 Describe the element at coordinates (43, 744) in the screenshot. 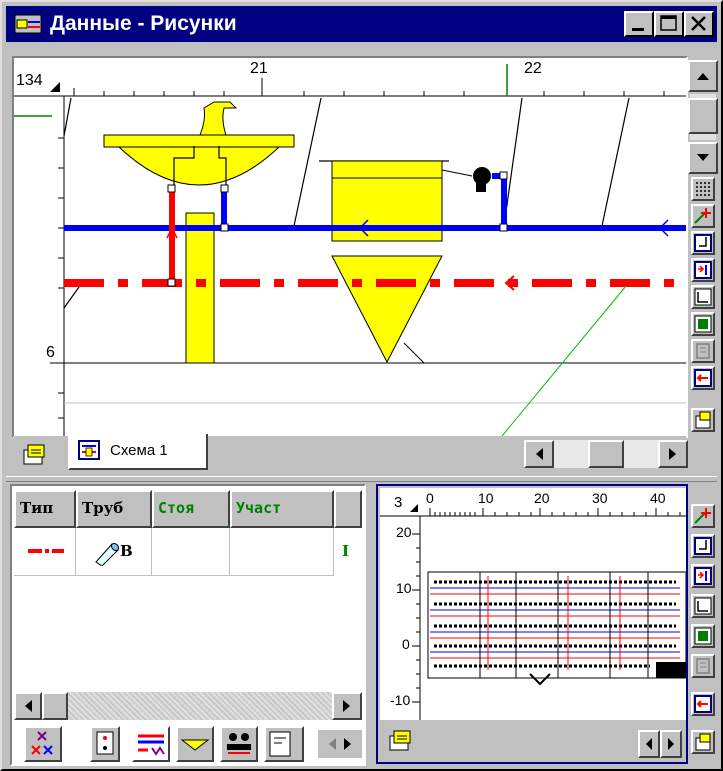

I see `tab-fittings` at that location.